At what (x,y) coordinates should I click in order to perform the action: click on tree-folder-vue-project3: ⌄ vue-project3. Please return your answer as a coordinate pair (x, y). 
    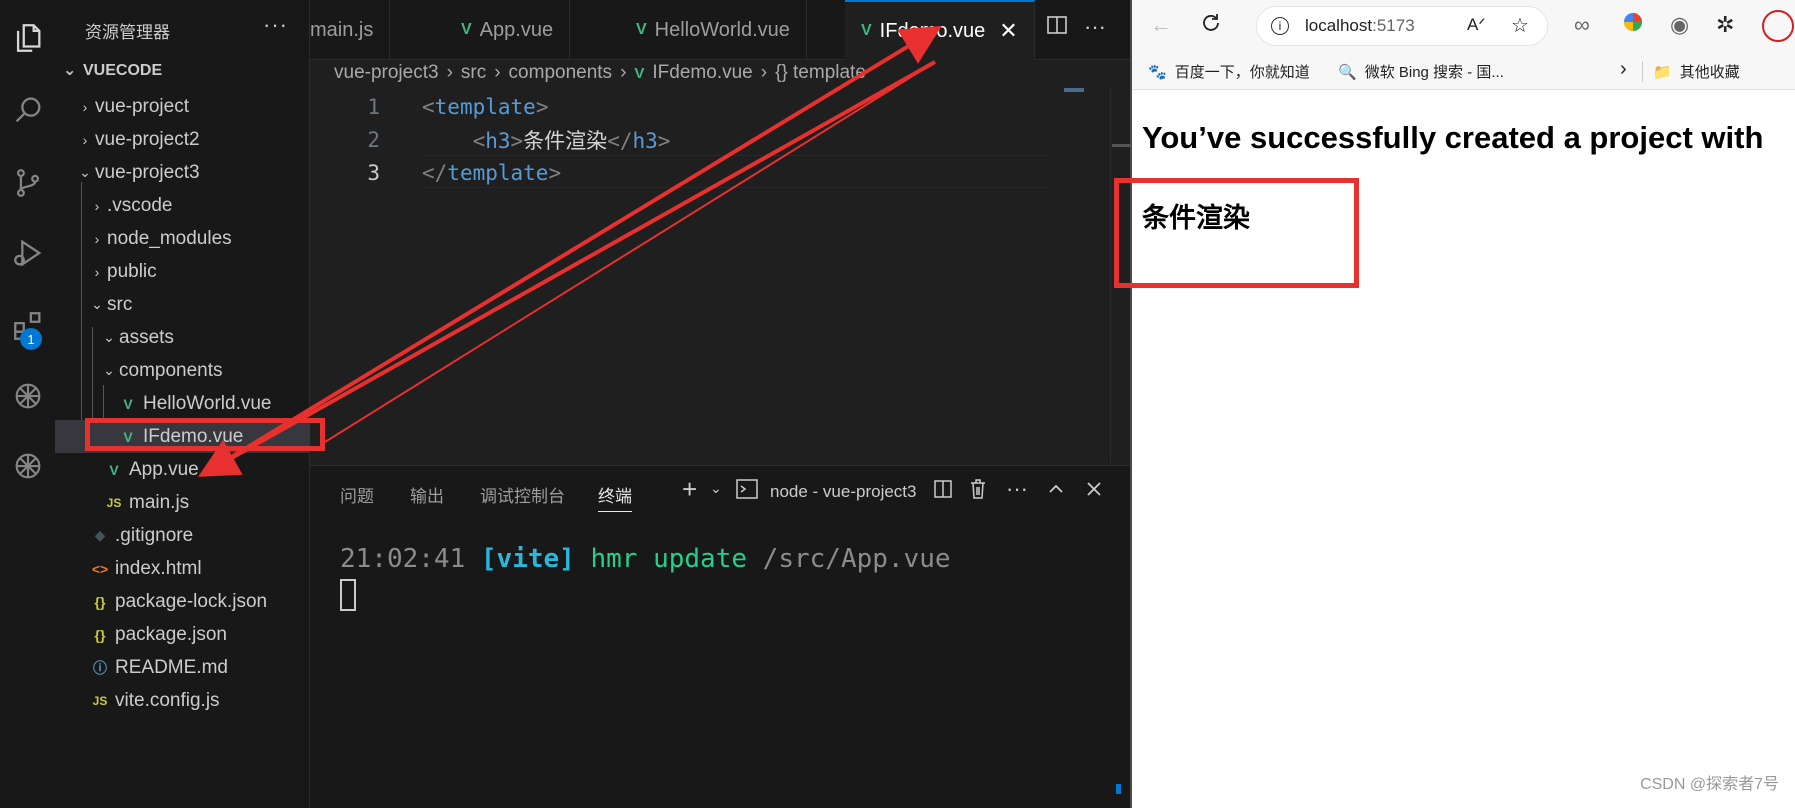
    Looking at the image, I should click on (182, 172).